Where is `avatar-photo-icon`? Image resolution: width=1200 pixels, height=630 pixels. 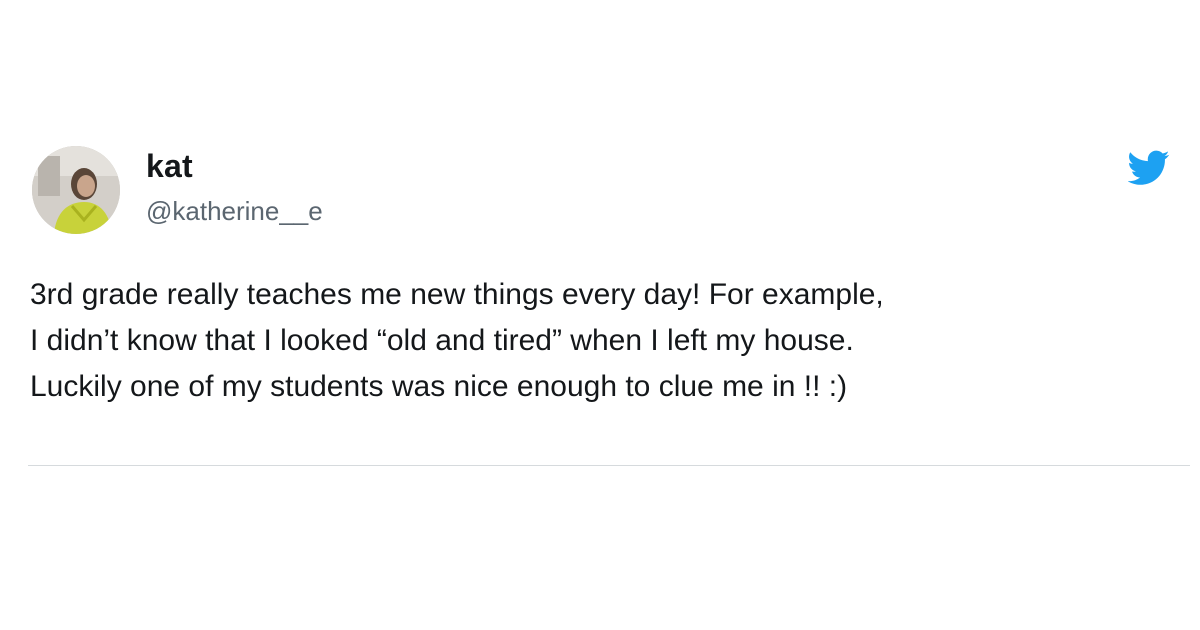
avatar-photo-icon is located at coordinates (76, 190).